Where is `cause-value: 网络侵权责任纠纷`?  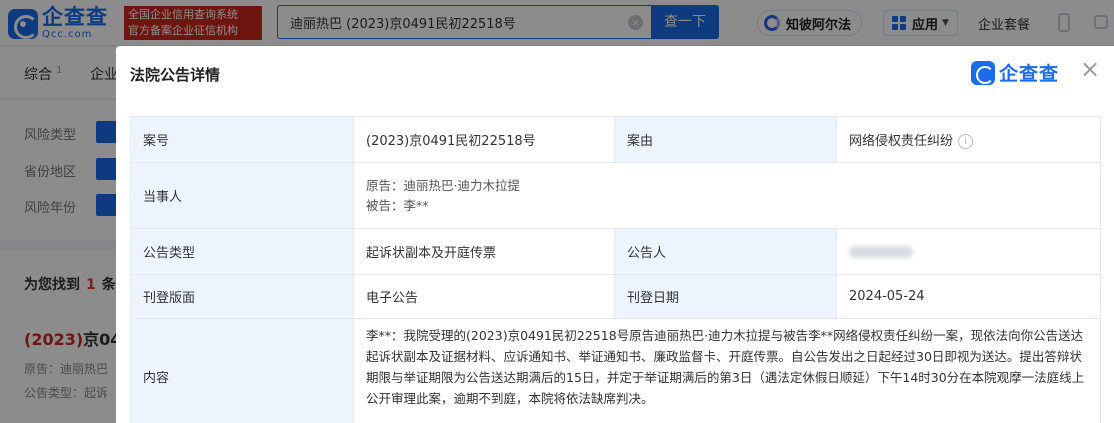 cause-value: 网络侵权责任纠纷 is located at coordinates (901, 141).